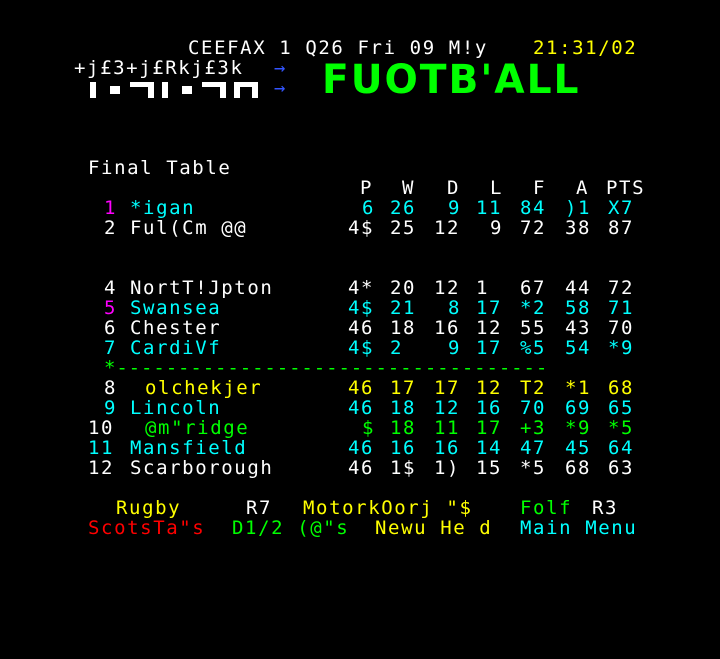 This screenshot has width=720, height=659. I want to click on team-name: Chester, so click(176, 328).